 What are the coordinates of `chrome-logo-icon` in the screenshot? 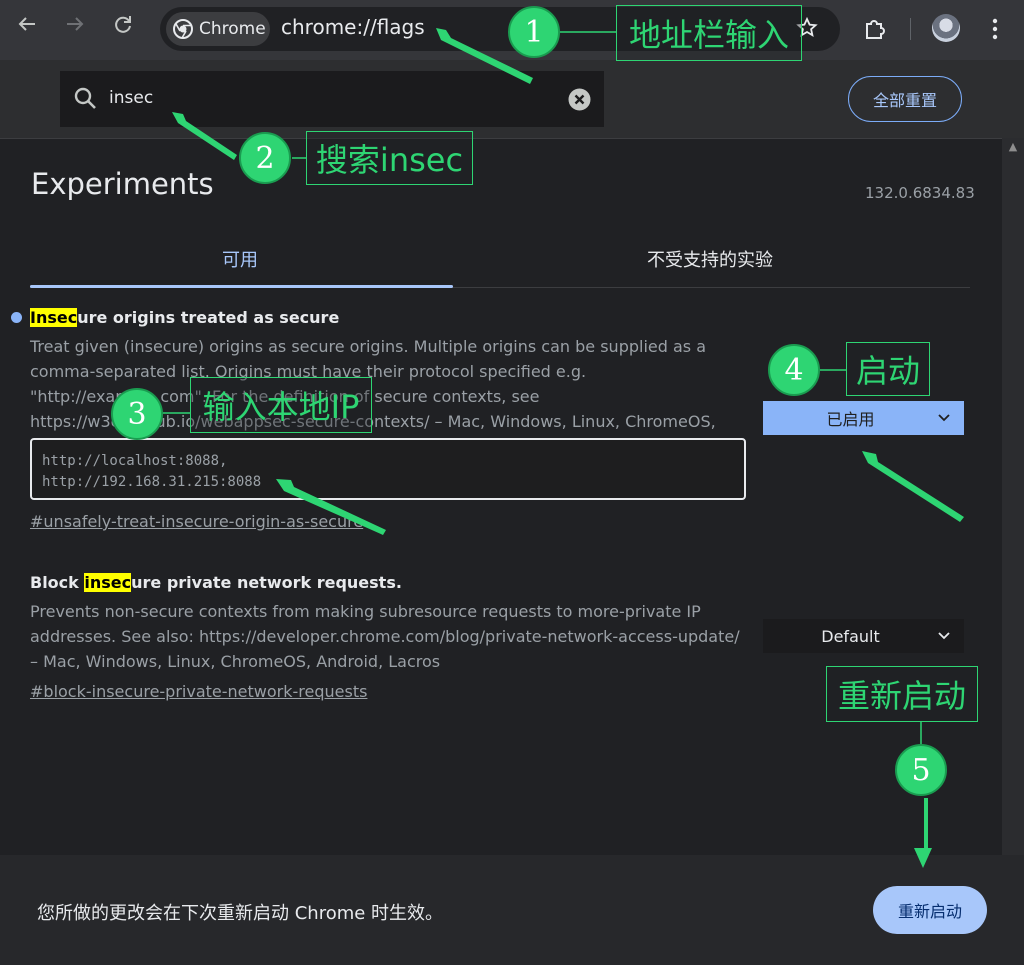 It's located at (183, 29).